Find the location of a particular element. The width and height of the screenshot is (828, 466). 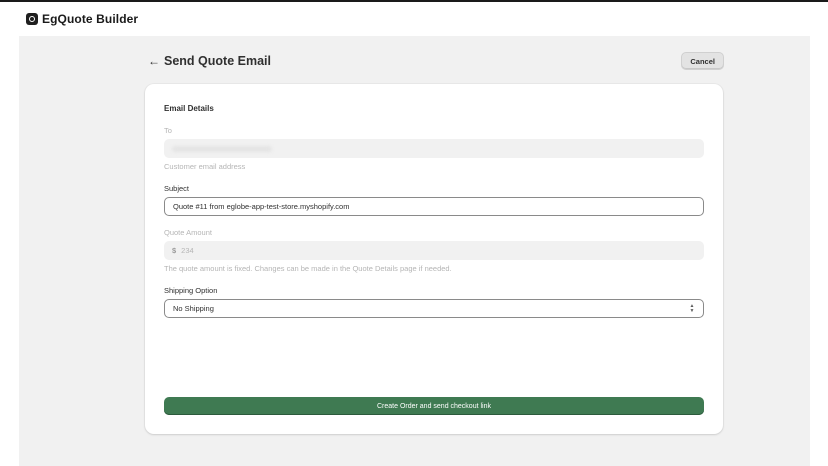

to-label: To is located at coordinates (168, 130).